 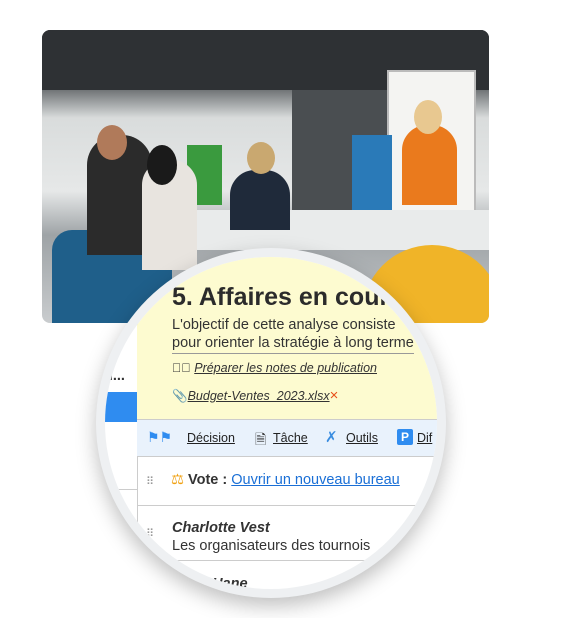 I want to click on check-circle-icon: ✓⃝, so click(x=181, y=368).